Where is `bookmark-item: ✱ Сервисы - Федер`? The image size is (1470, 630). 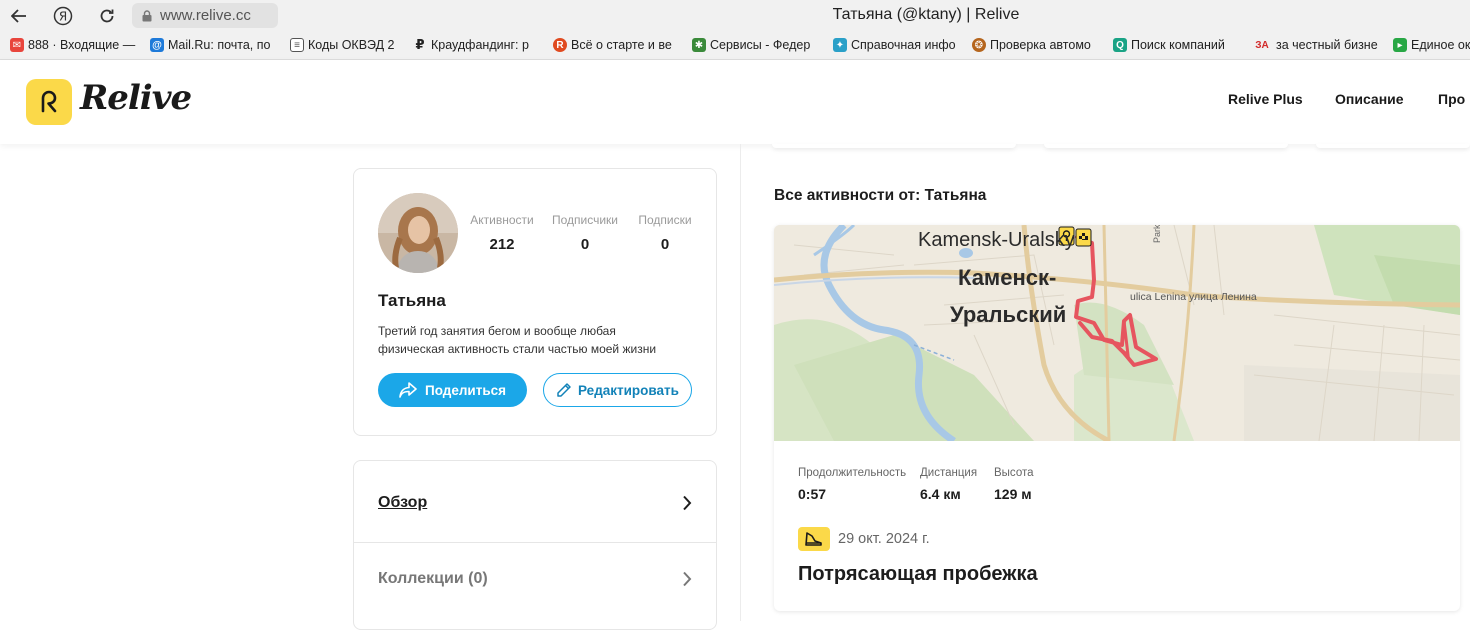
bookmark-item: ✱ Сервисы - Федер is located at coordinates (751, 45).